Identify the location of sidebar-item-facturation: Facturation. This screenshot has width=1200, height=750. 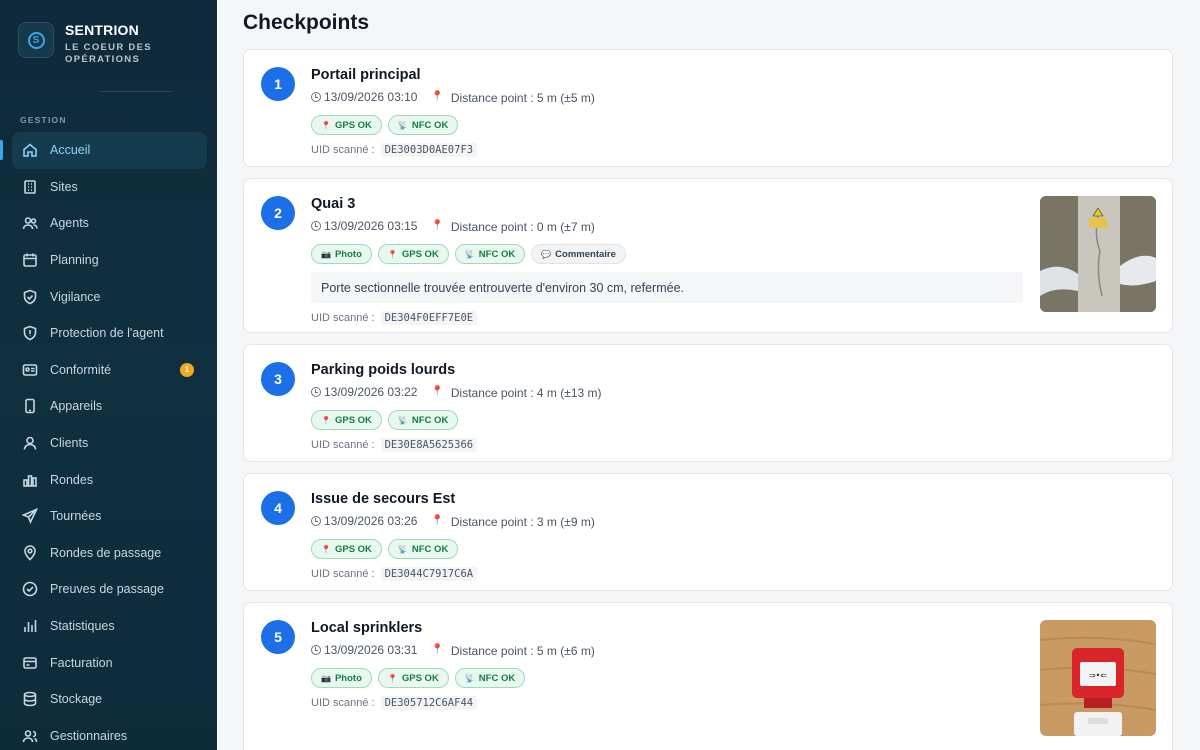
(109, 662).